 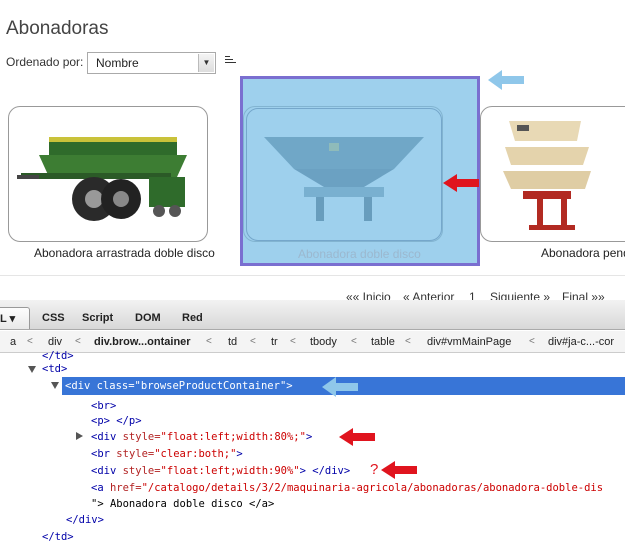 What do you see at coordinates (383, 342) in the screenshot?
I see `crumb-6: table` at bounding box center [383, 342].